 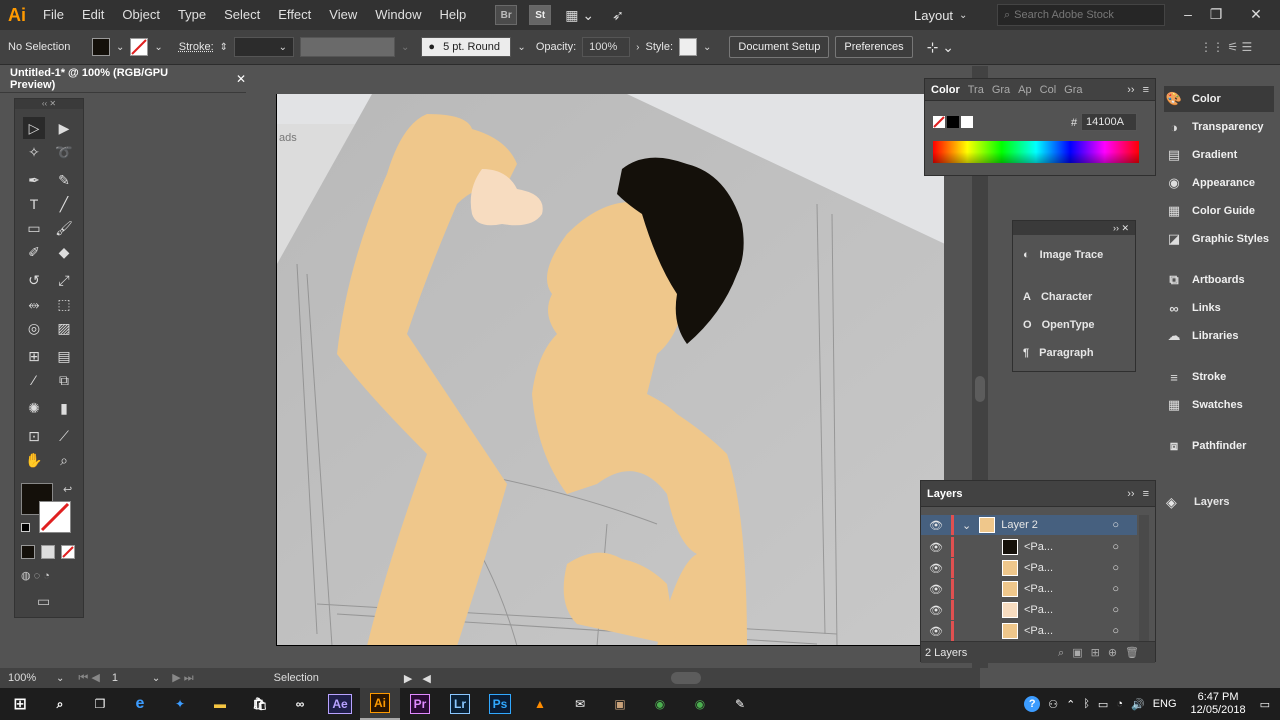 What do you see at coordinates (34, 152) in the screenshot?
I see `magic-wand-icon: ✧` at bounding box center [34, 152].